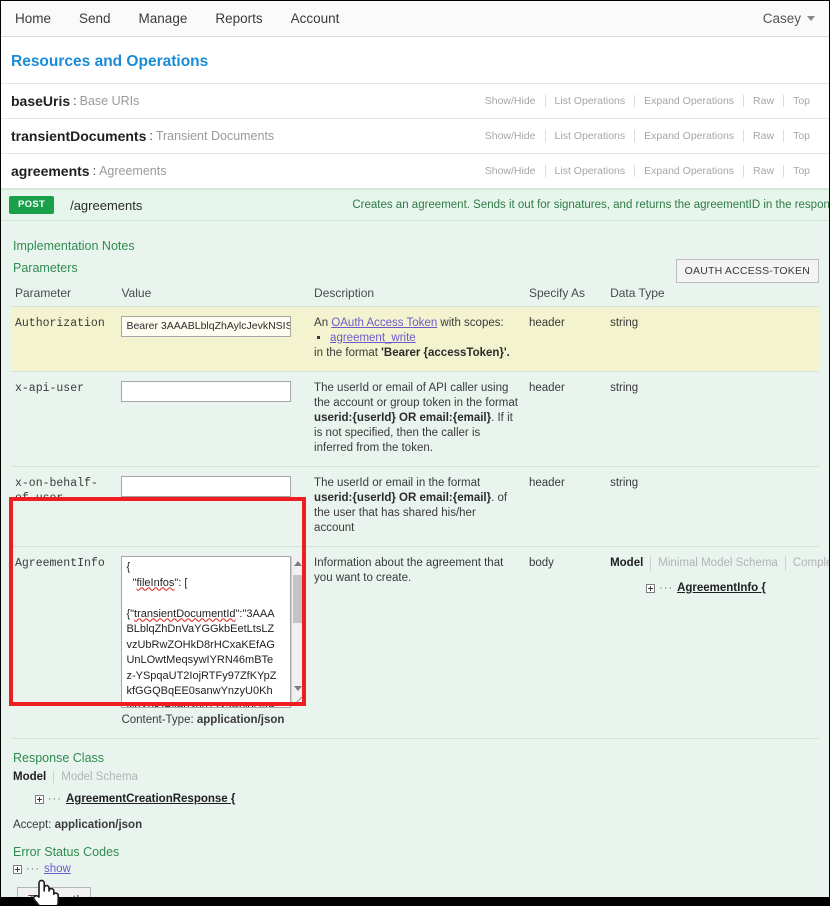 Image resolution: width=830 pixels, height=906 pixels. Describe the element at coordinates (57, 869) in the screenshot. I see `show-errors-link: show` at that location.